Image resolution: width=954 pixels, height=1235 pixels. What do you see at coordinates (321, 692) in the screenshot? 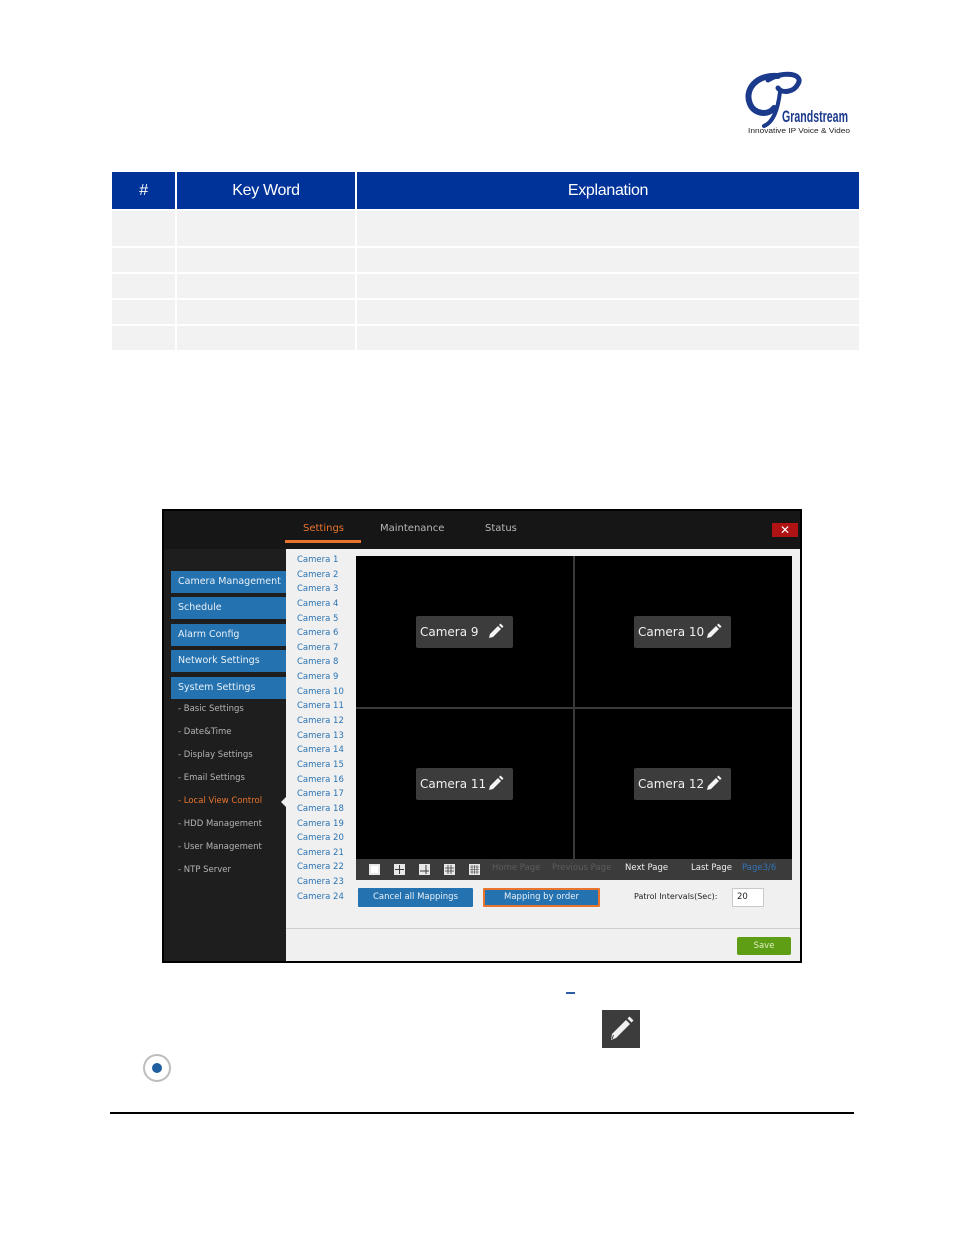
I see `camera-list-item: Camera 10` at bounding box center [321, 692].